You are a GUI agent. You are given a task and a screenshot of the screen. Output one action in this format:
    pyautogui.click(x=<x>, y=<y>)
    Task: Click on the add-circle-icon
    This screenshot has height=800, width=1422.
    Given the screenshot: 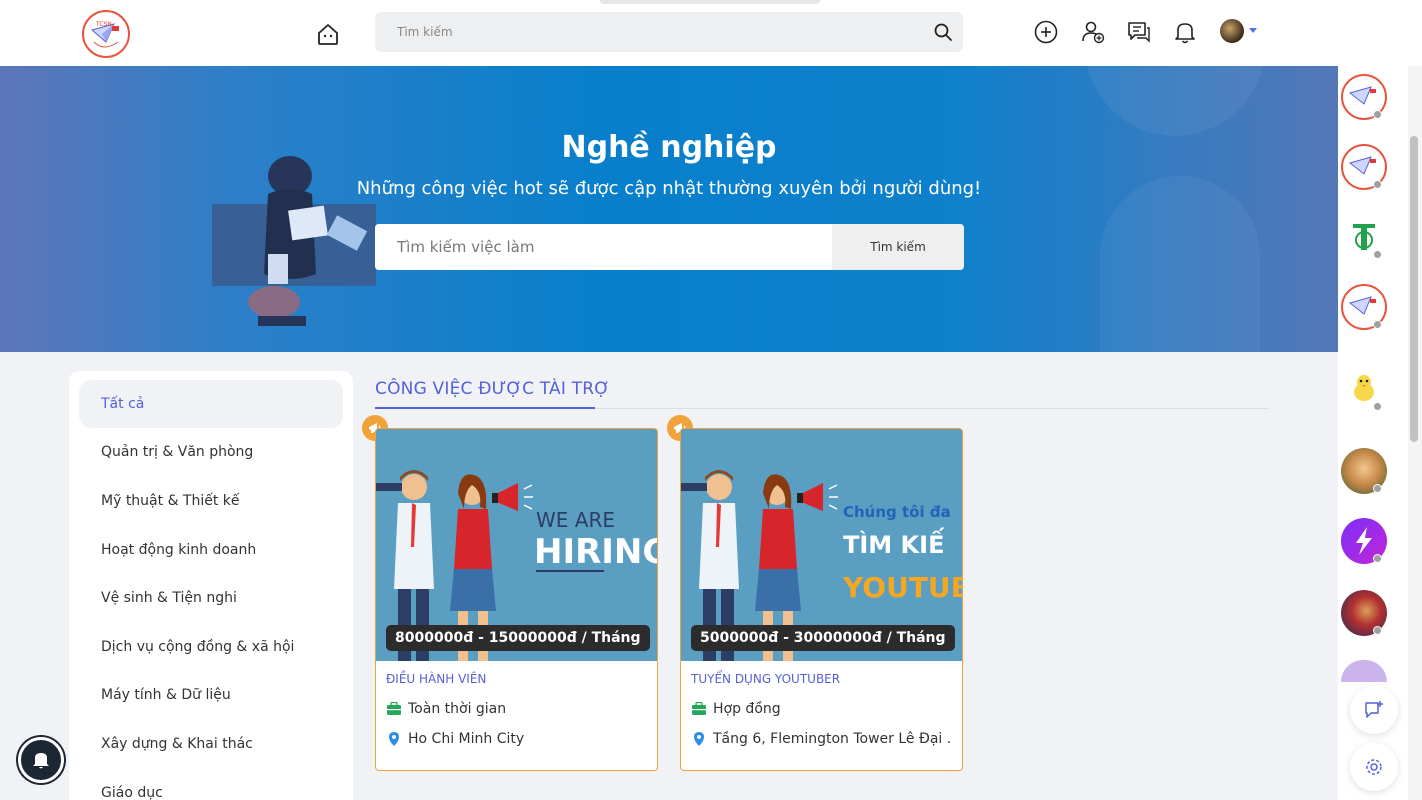 What is the action you would take?
    pyautogui.click(x=1046, y=32)
    